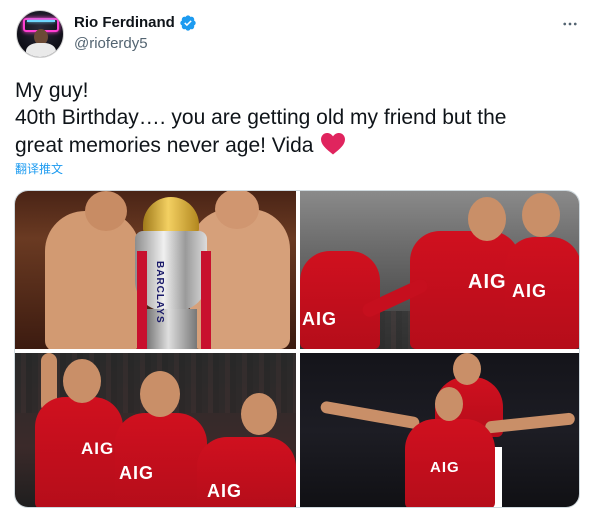 This screenshot has width=590, height=515. I want to click on photo-three-players: AIG AIG AIG, so click(155, 430).